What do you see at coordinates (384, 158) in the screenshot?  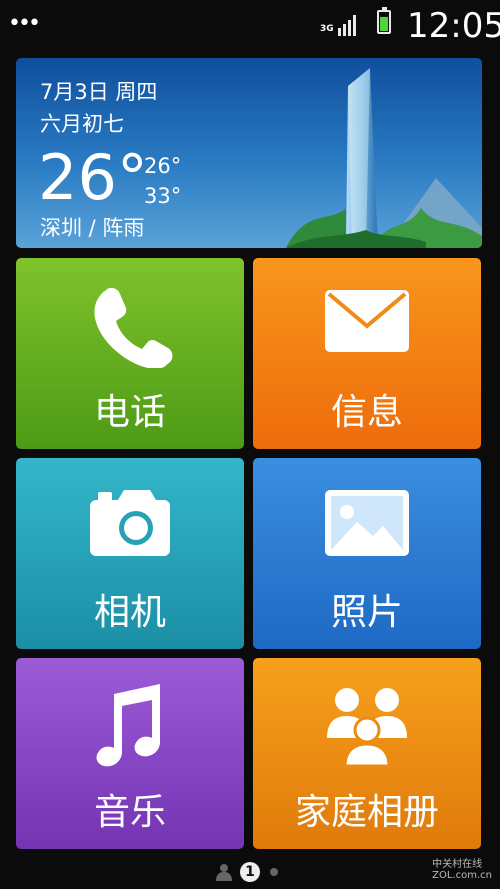 I see `city-scene-illustration` at bounding box center [384, 158].